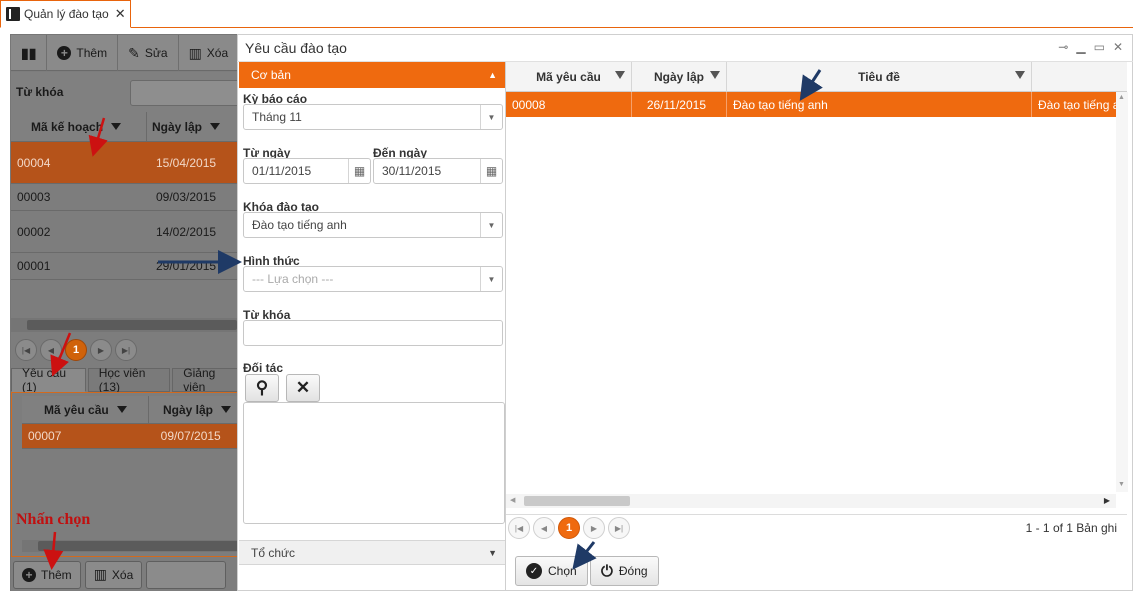 Image resolution: width=1133 pixels, height=591 pixels. Describe the element at coordinates (208, 380) in the screenshot. I see `tab-teachers: Giảng viên` at that location.